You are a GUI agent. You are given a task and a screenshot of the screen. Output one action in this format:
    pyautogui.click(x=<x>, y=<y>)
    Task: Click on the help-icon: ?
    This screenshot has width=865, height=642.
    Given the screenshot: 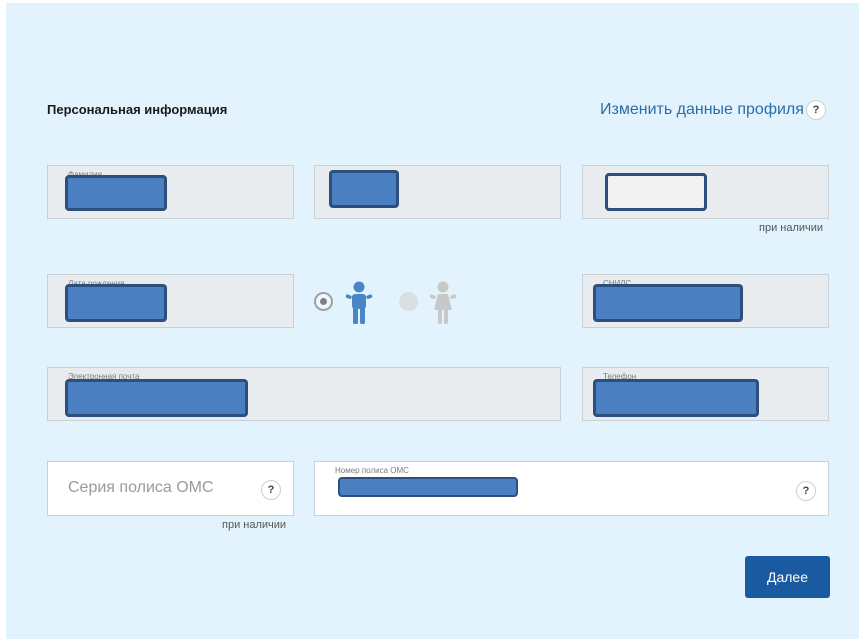 What is the action you would take?
    pyautogui.click(x=816, y=110)
    